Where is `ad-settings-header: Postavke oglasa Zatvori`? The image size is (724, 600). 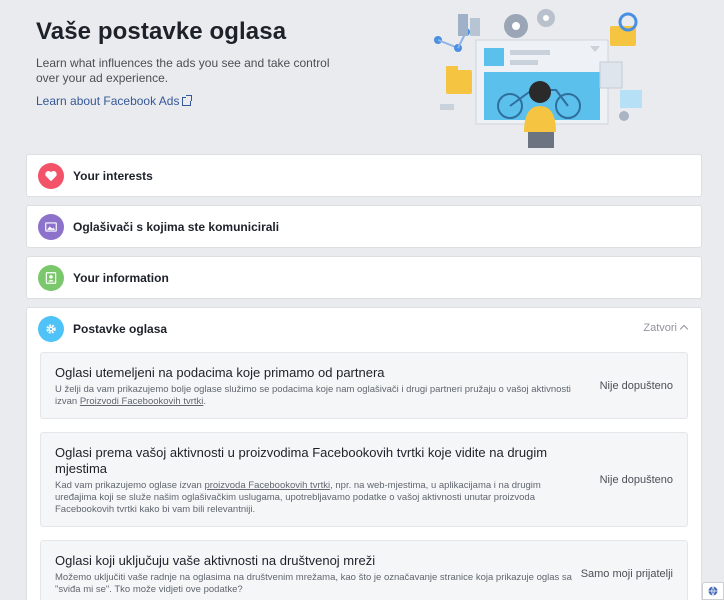 ad-settings-header: Postavke oglasa Zatvori is located at coordinates (364, 328).